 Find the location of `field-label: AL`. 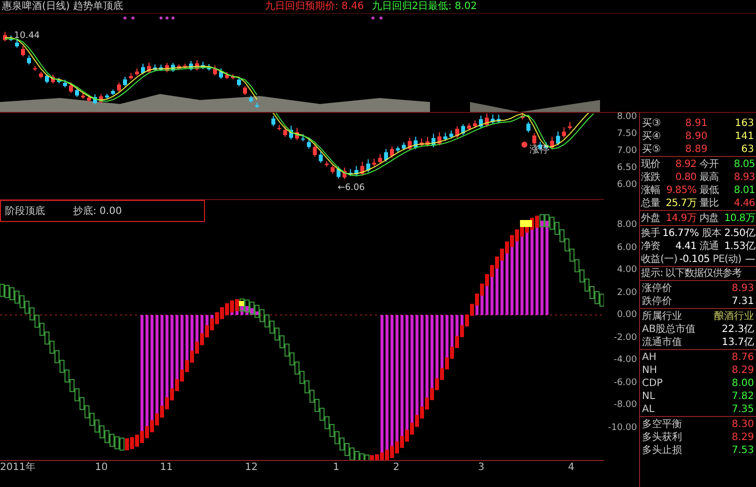

field-label: AL is located at coordinates (648, 409).